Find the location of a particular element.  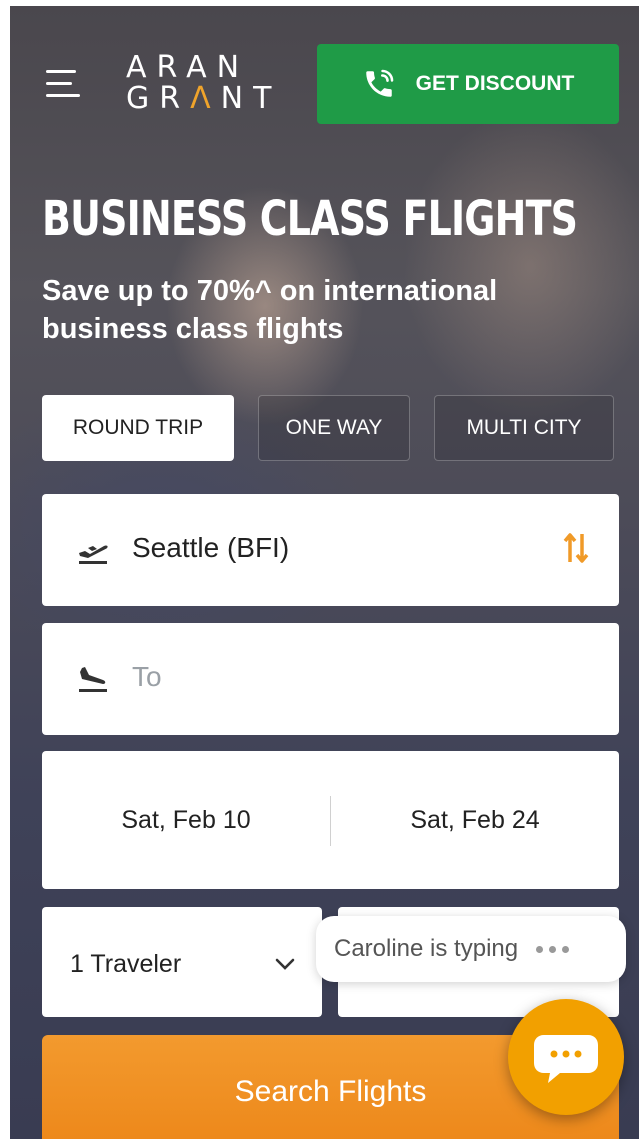

depart-date: Sat, Feb 10 is located at coordinates (186, 820).